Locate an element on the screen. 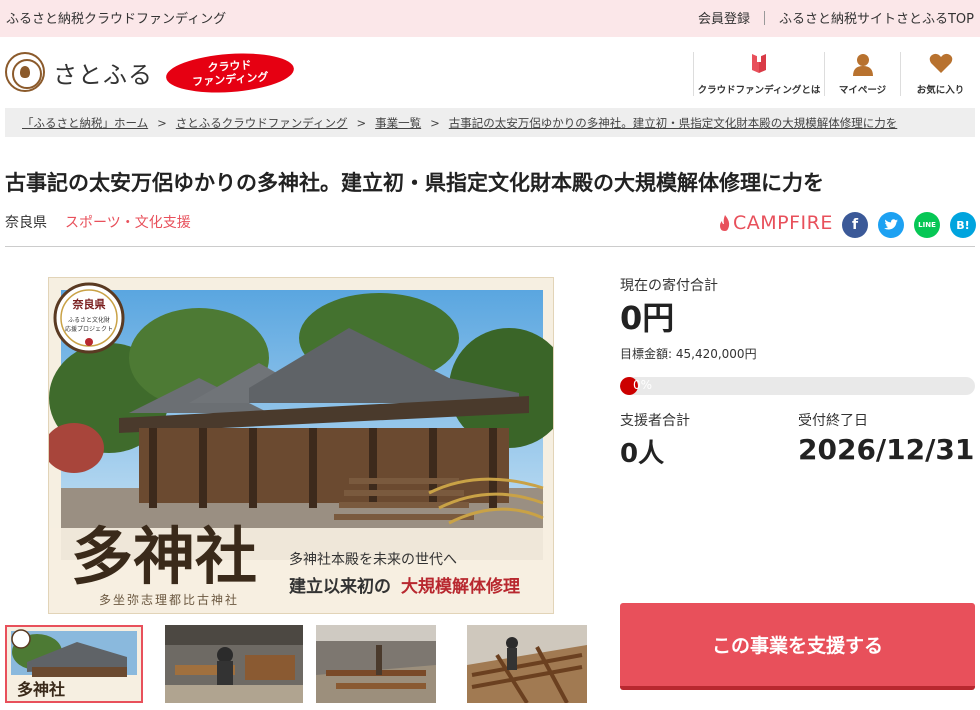  breadcrumb-crowdfunding: さとふるクラウドファンディング is located at coordinates (262, 123).